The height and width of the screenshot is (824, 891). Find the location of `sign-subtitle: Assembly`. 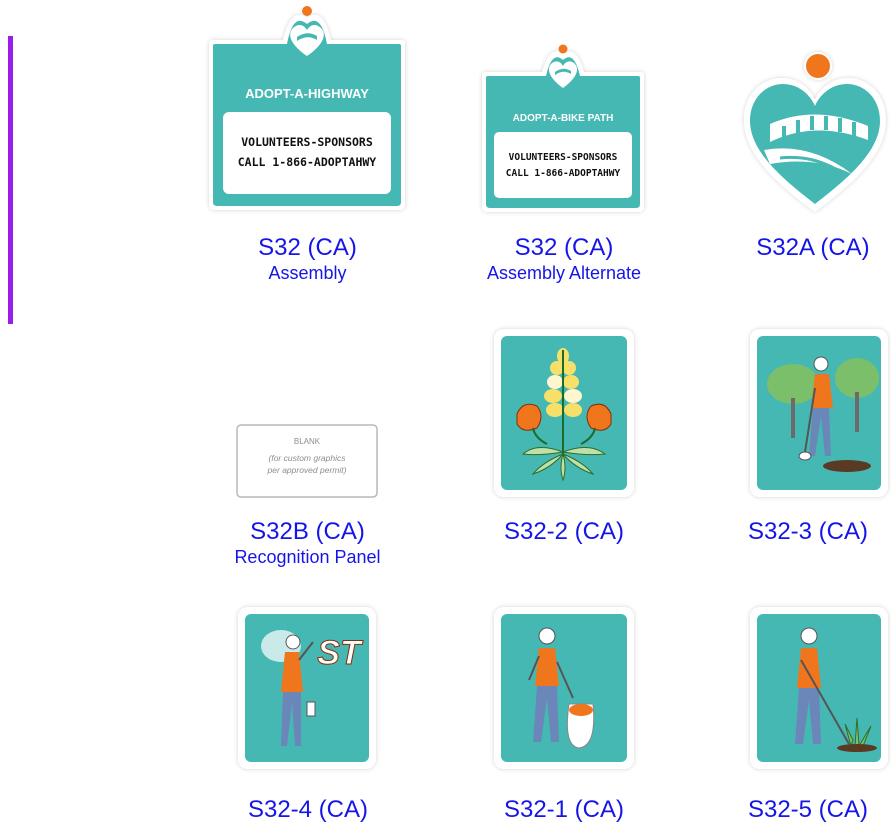

sign-subtitle: Assembly is located at coordinates (307, 273).